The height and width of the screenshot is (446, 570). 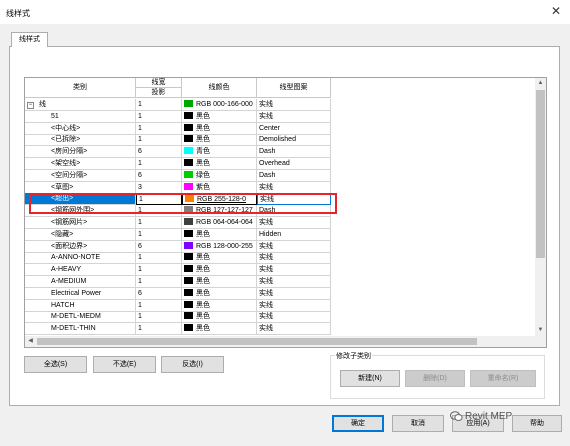 What do you see at coordinates (80, 293) in the screenshot?
I see `cell-category: Electrical Power` at bounding box center [80, 293].